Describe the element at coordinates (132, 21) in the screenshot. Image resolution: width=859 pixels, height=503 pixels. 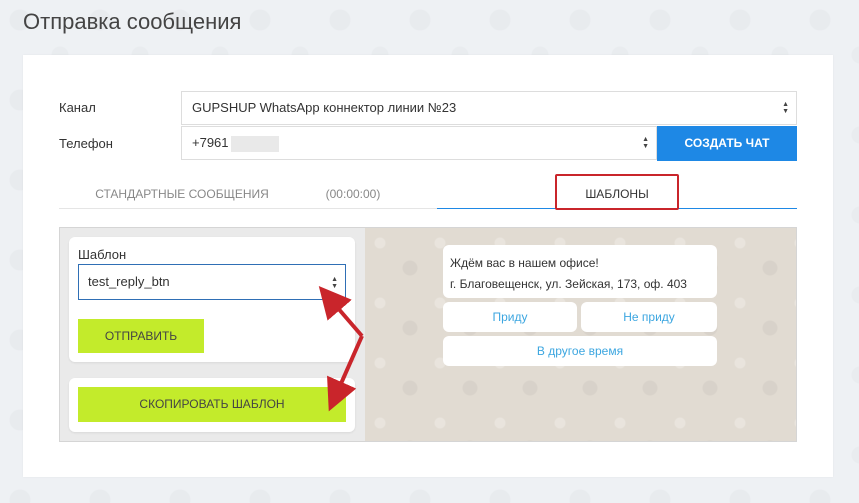
I see `page-title: Отправка сообщения` at that location.